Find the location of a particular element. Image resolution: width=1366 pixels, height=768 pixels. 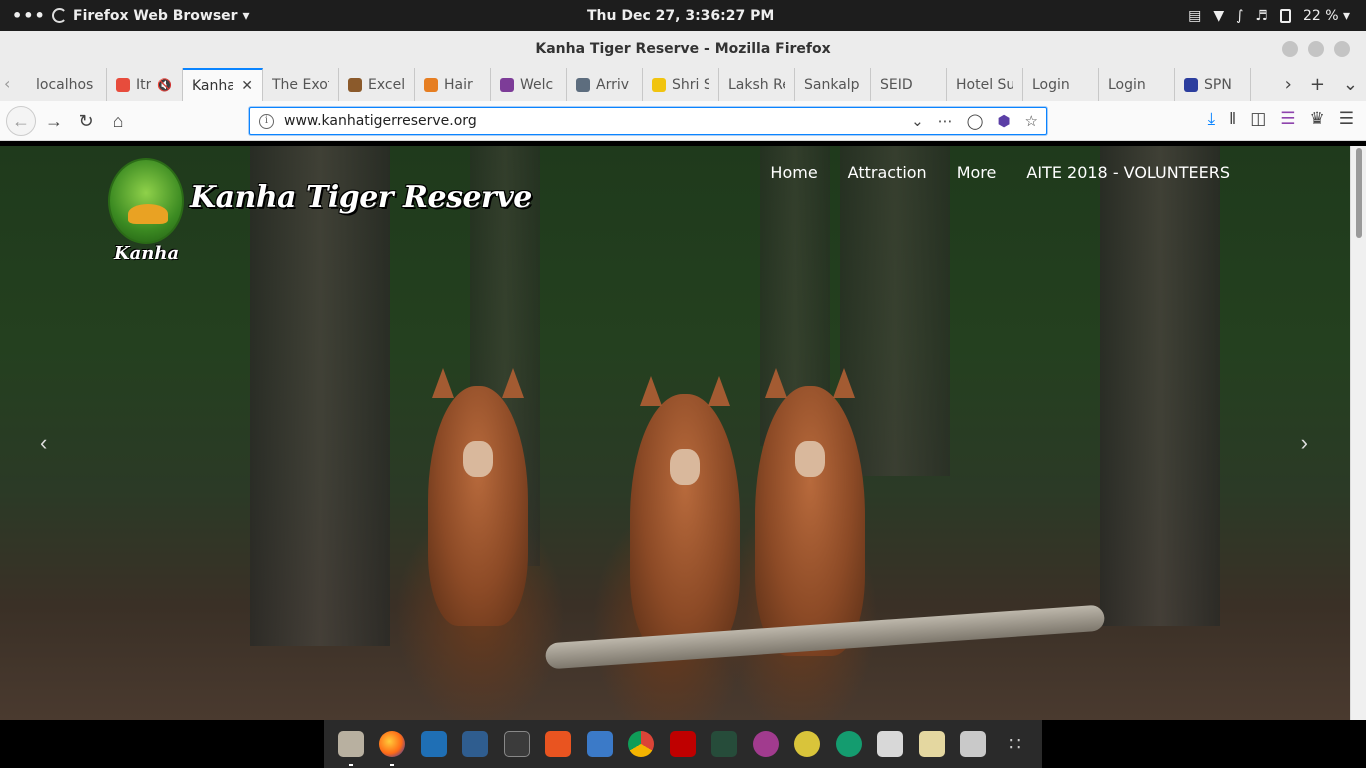

wifi-icon: ▼ is located at coordinates (1219, 15).